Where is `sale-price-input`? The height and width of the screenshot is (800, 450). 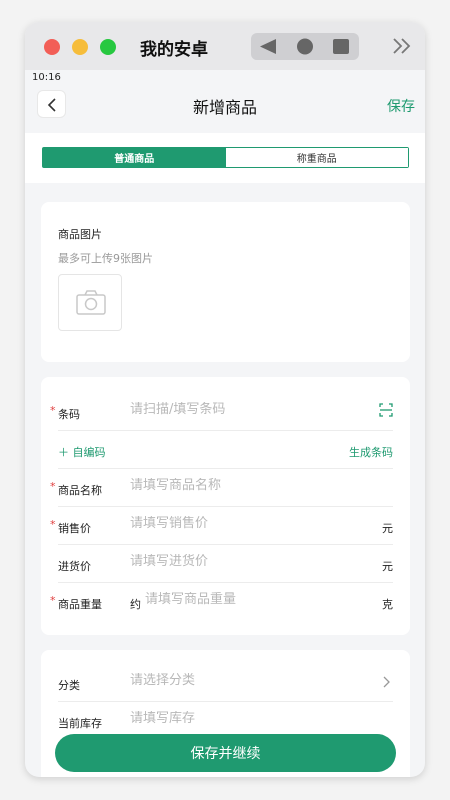
sale-price-input is located at coordinates (240, 523).